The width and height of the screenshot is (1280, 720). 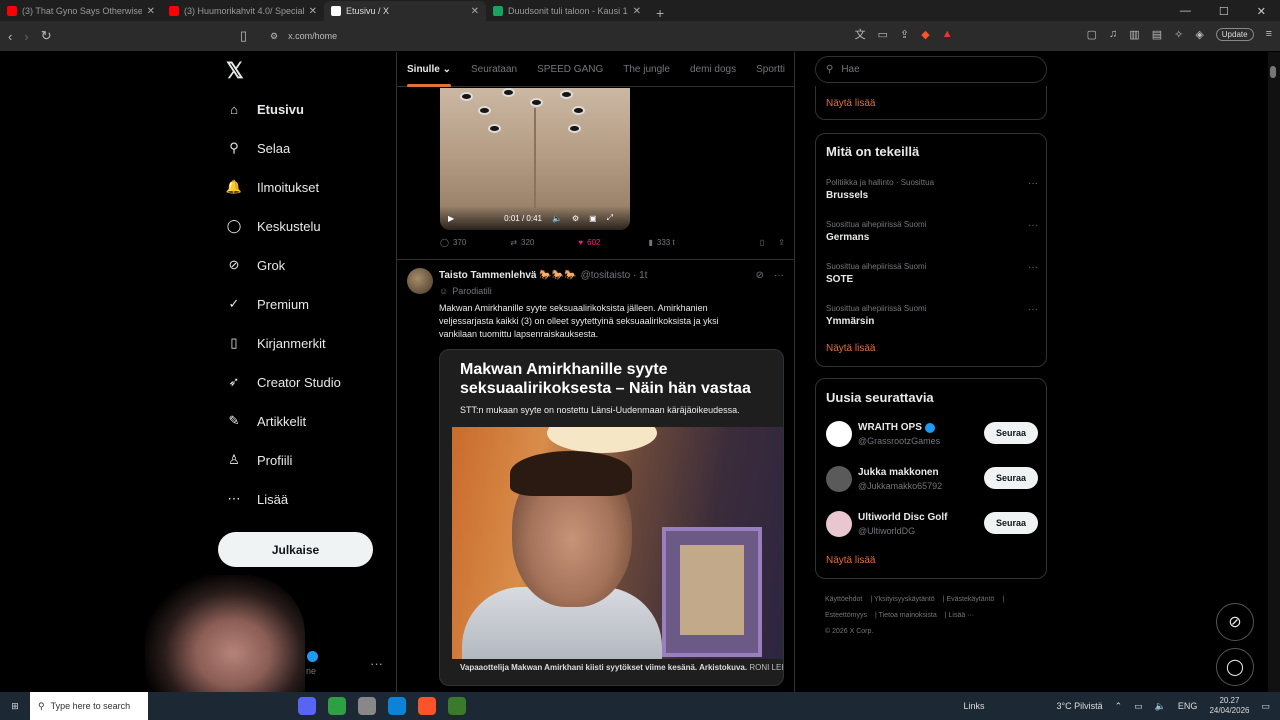 I want to click on maximize-button: ☐, so click(x=1224, y=11).